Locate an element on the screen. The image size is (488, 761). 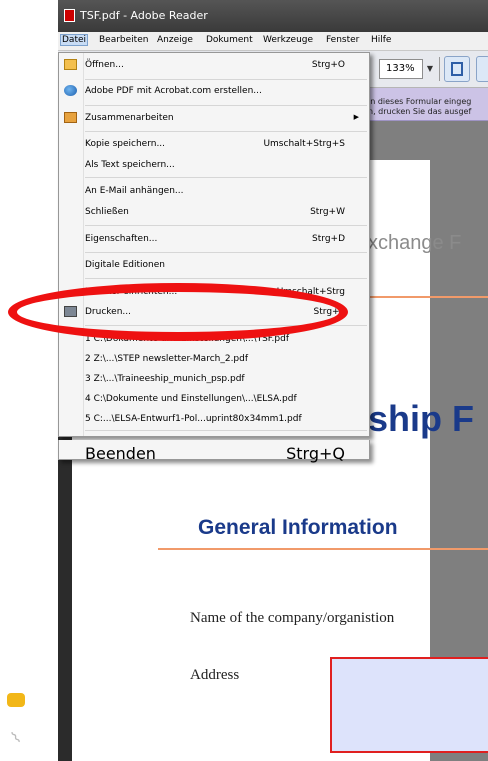
menu-item-label: 2 Z:\...\STEP newsletter-March_2.pdf is located at coordinates (167, 359).